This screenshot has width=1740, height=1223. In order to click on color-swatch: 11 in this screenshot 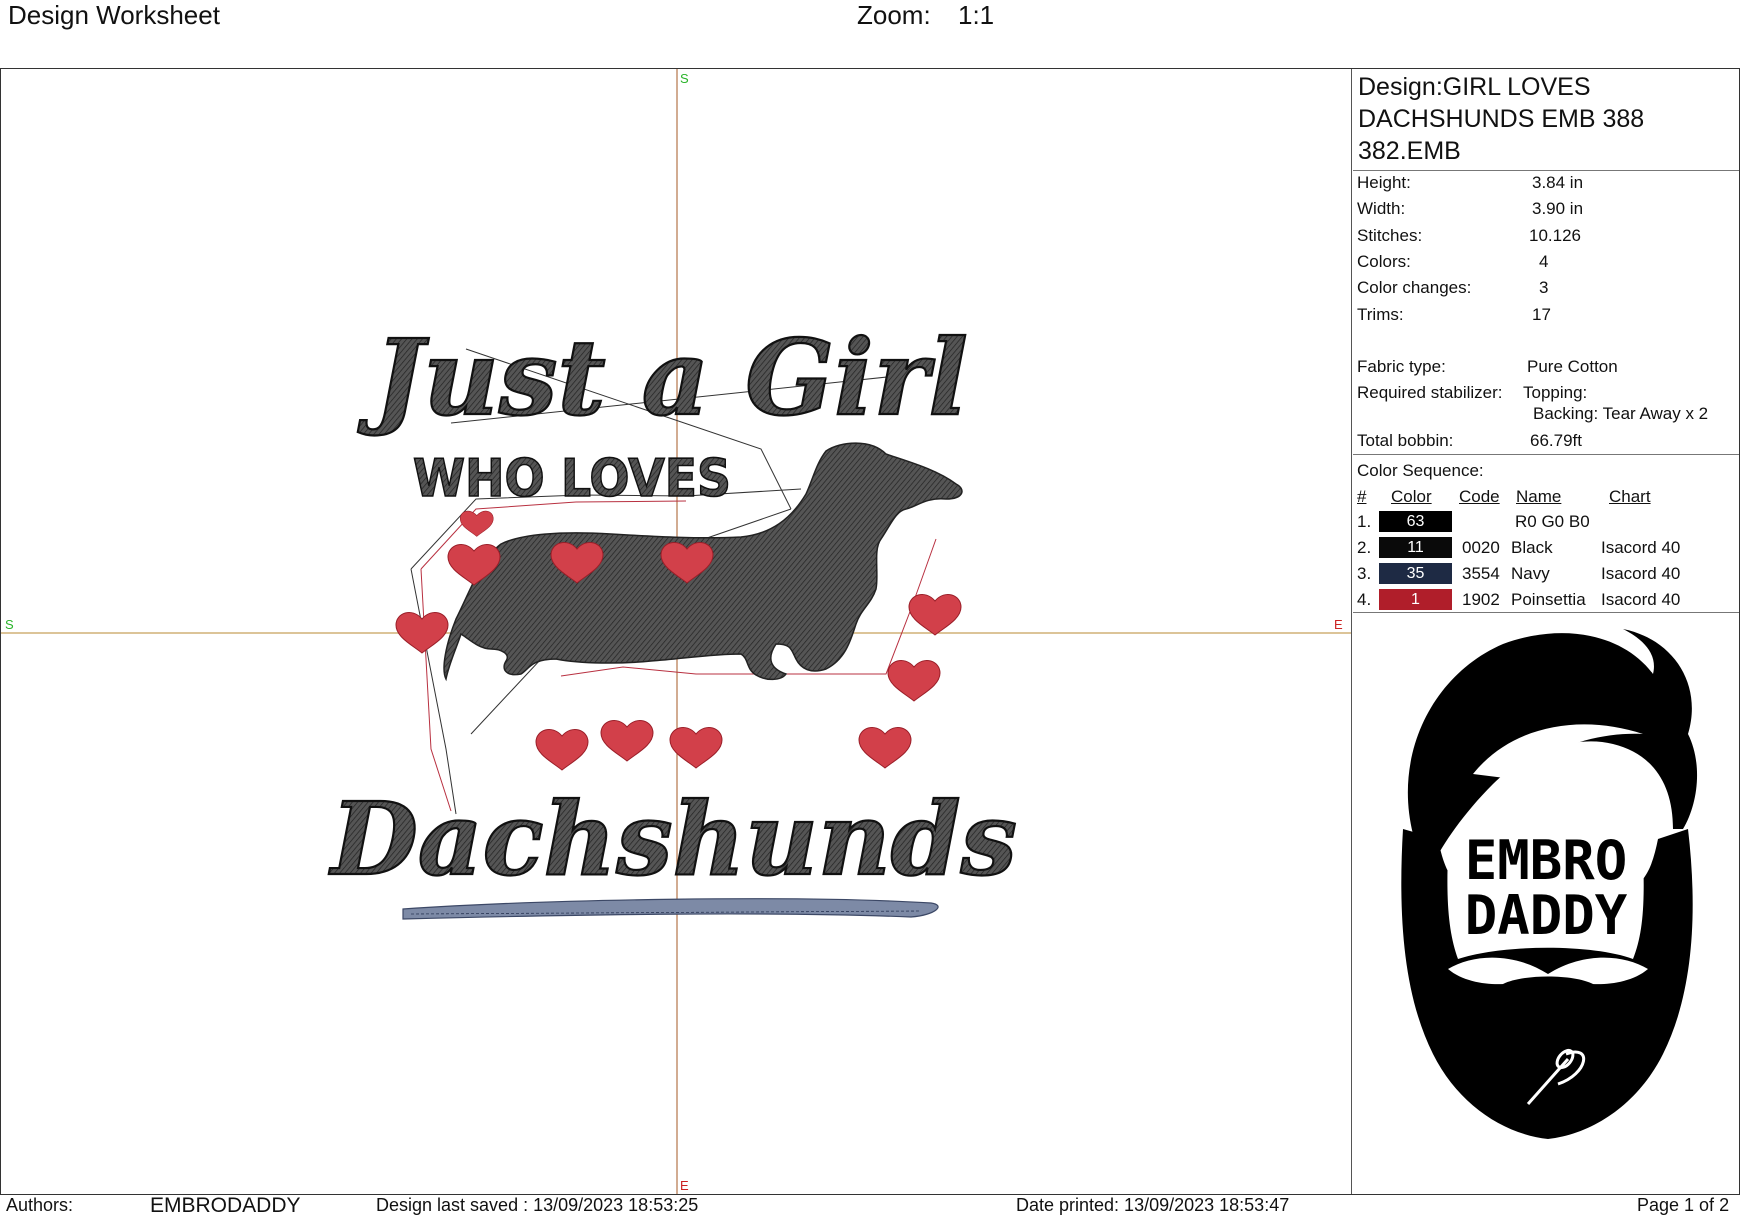, I will do `click(1415, 547)`.